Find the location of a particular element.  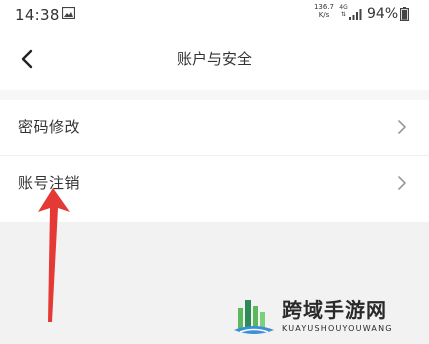

network-type: 4G ⇅ is located at coordinates (343, 11).